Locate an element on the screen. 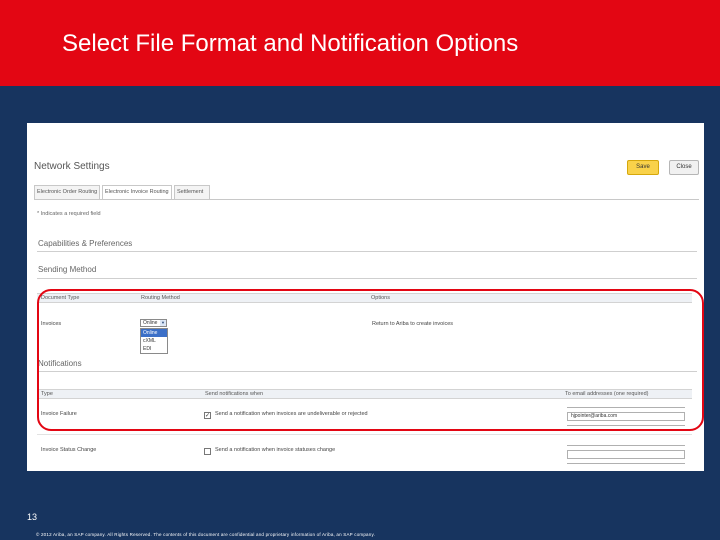 Image resolution: width=720 pixels, height=540 pixels. row-divider is located at coordinates (364, 434).